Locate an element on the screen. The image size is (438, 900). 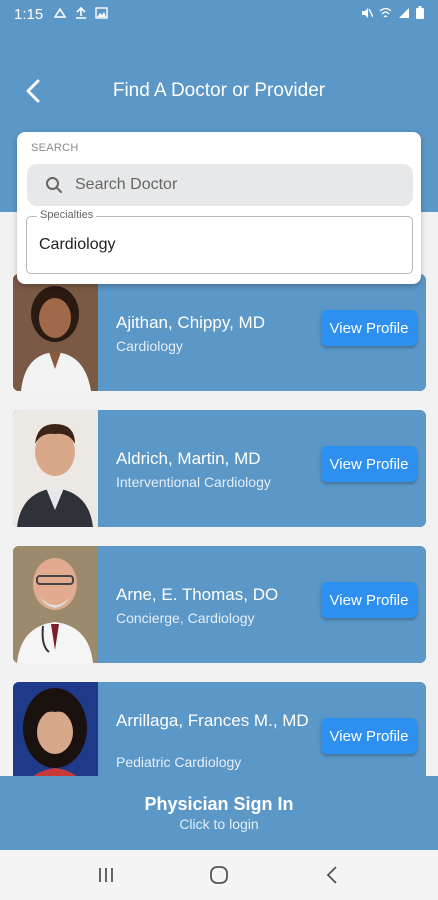
wifi-icon is located at coordinates (385, 14).